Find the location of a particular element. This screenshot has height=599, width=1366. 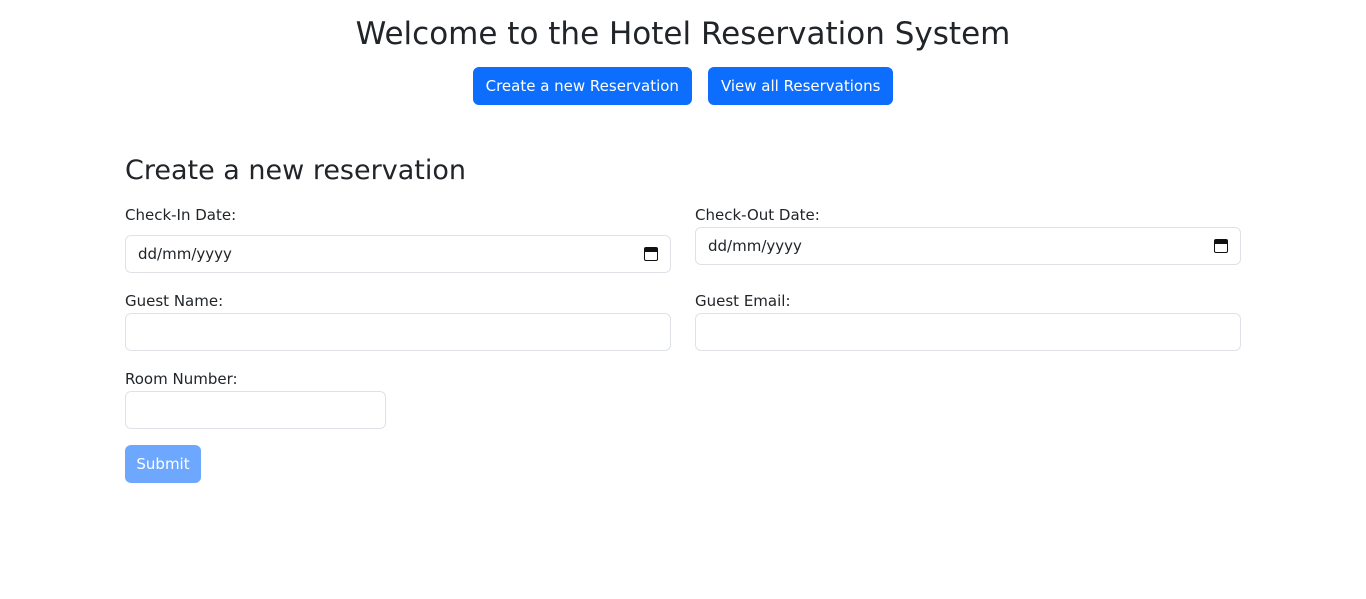

submit-button: Submit is located at coordinates (163, 464).